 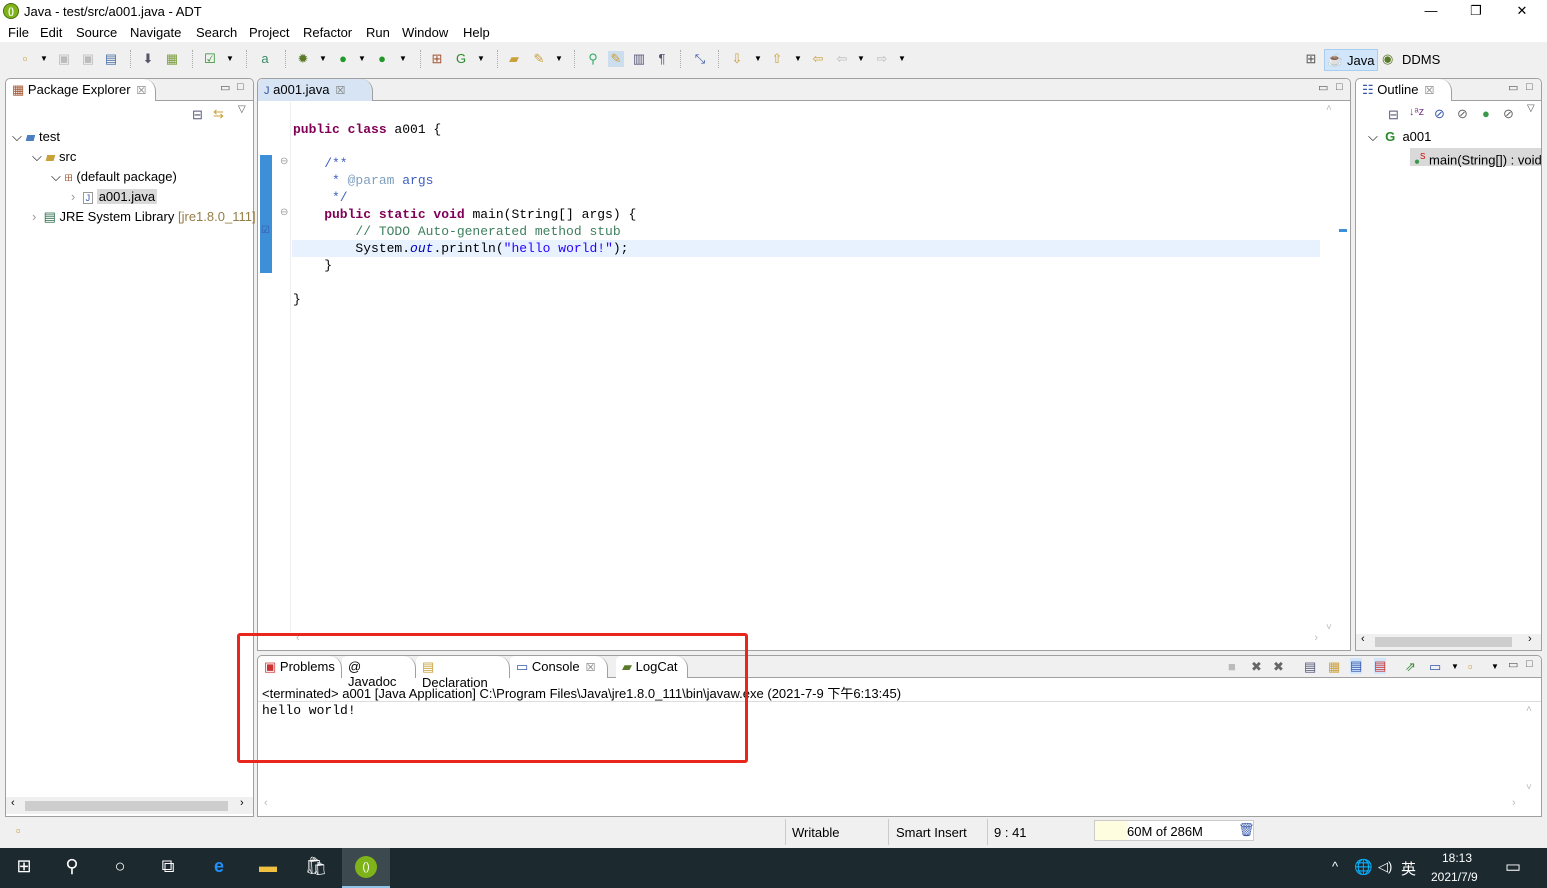 What do you see at coordinates (593, 59) in the screenshot?
I see `toggle-breadcrumb-icon: ⚲` at bounding box center [593, 59].